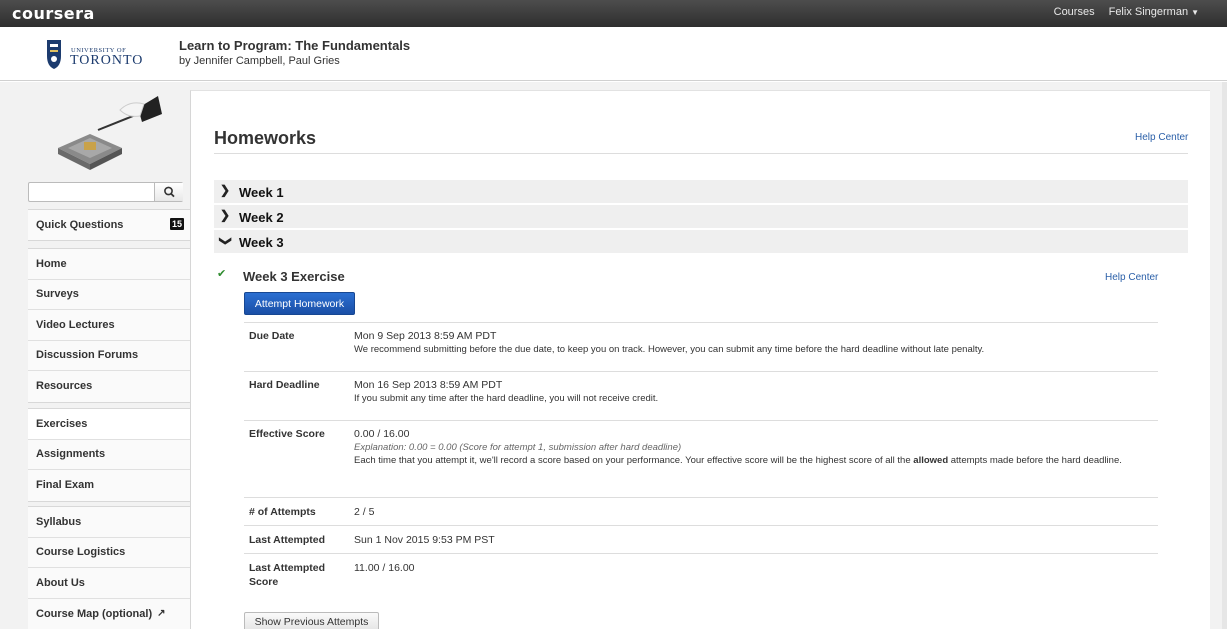 This screenshot has height=629, width=1227. I want to click on due-date-label: Due Date, so click(272, 336).